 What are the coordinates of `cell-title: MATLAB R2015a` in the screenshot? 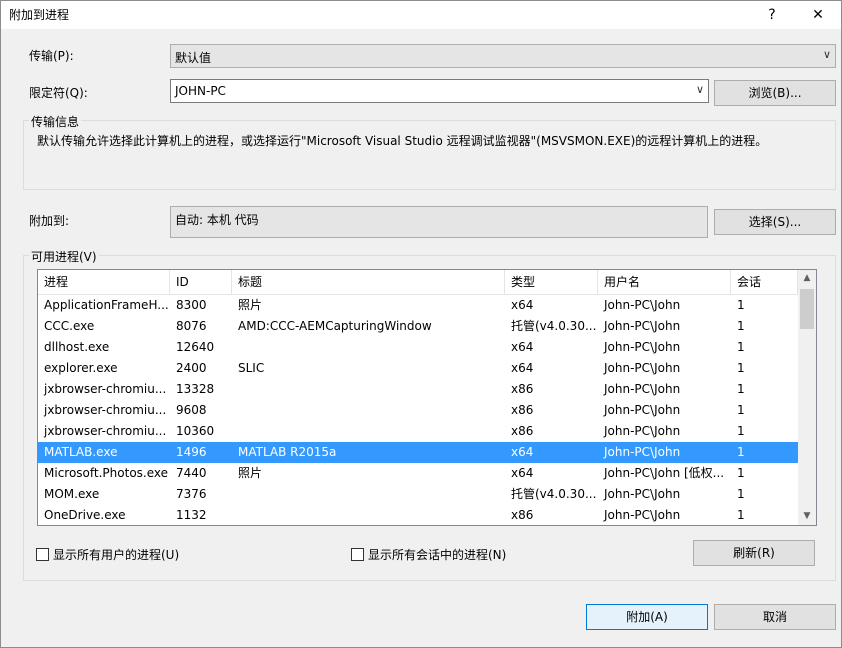 It's located at (287, 452).